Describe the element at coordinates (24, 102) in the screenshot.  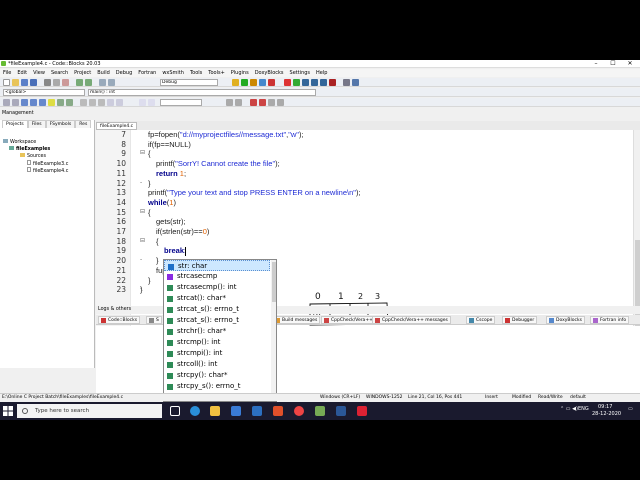
I see `bookmark-icon` at that location.